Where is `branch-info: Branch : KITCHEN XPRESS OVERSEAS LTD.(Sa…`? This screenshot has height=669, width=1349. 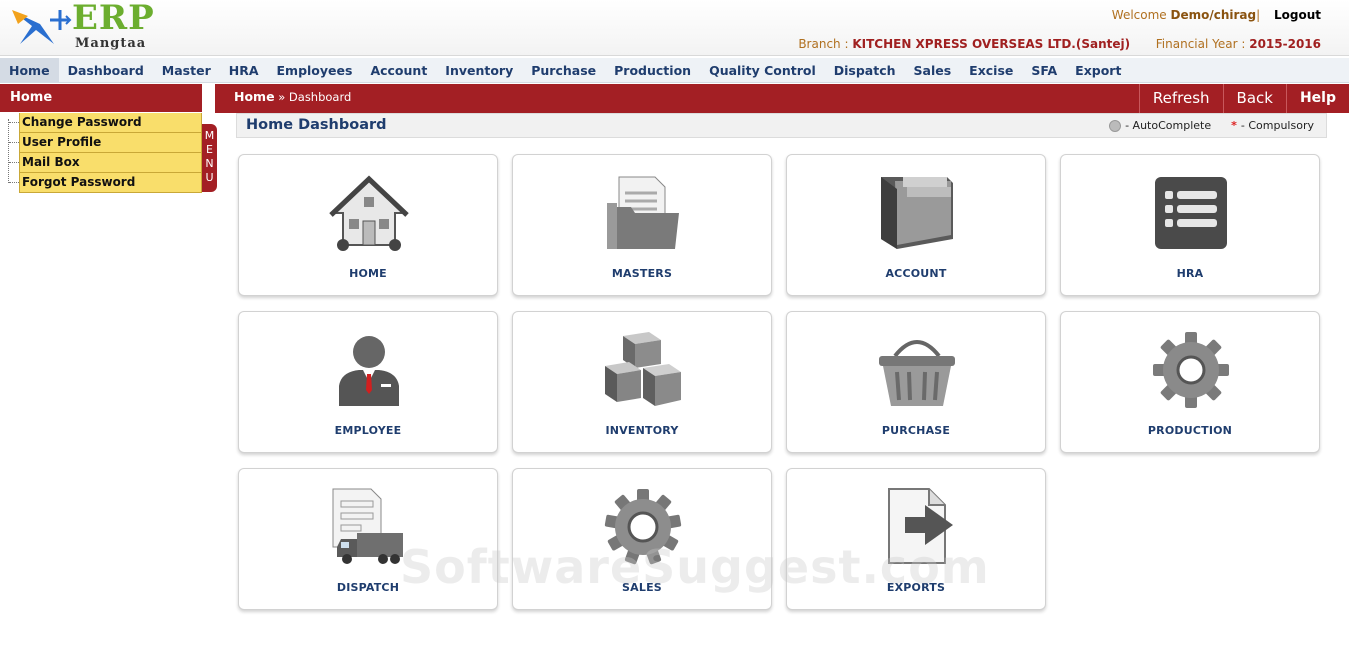
branch-info: Branch : KITCHEN XPRESS OVERSEAS LTD.(Sa… is located at coordinates (1059, 44).